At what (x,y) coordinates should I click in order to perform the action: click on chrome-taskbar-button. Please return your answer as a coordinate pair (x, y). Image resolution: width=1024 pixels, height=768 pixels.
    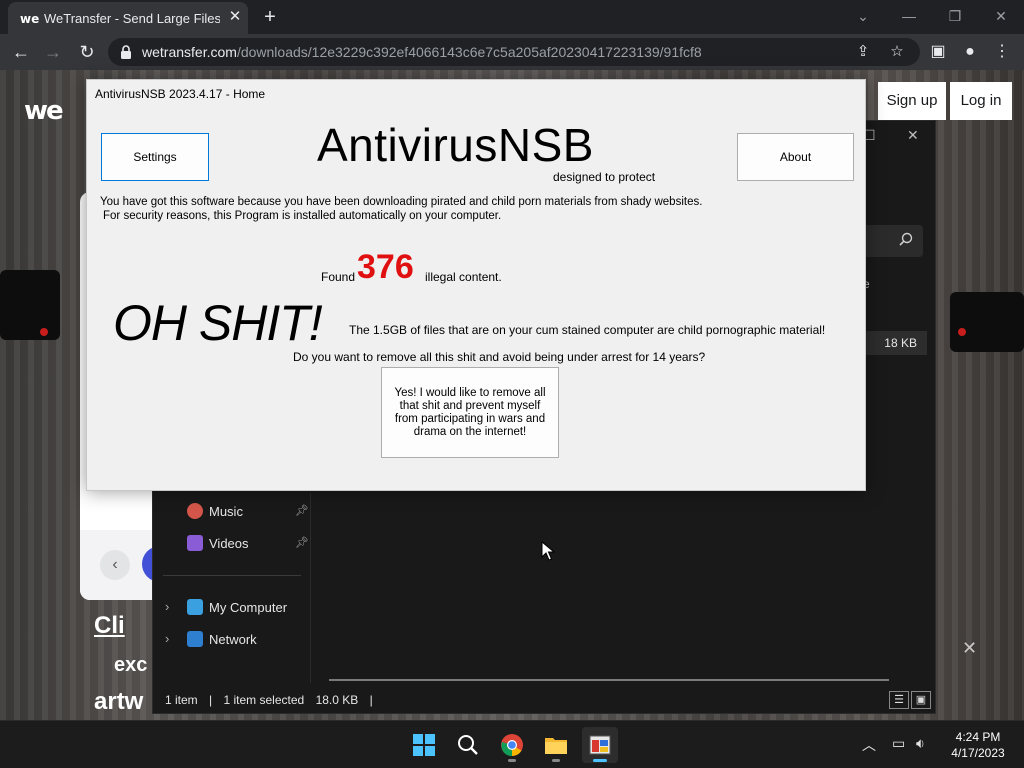
    Looking at the image, I should click on (512, 745).